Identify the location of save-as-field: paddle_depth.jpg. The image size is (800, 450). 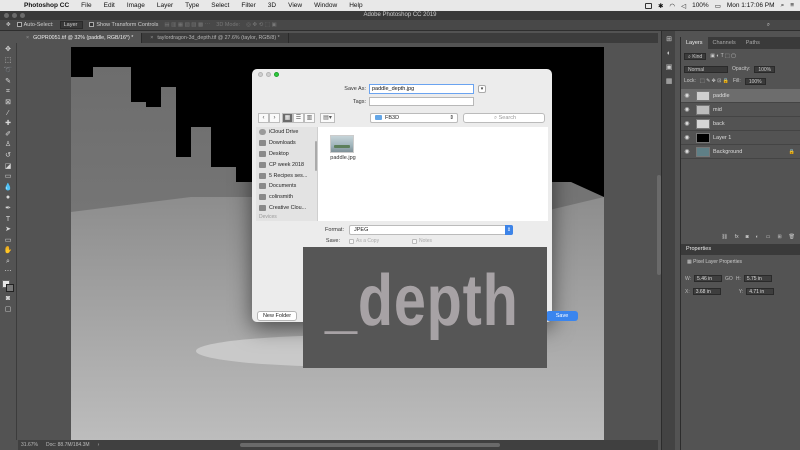
(421, 89).